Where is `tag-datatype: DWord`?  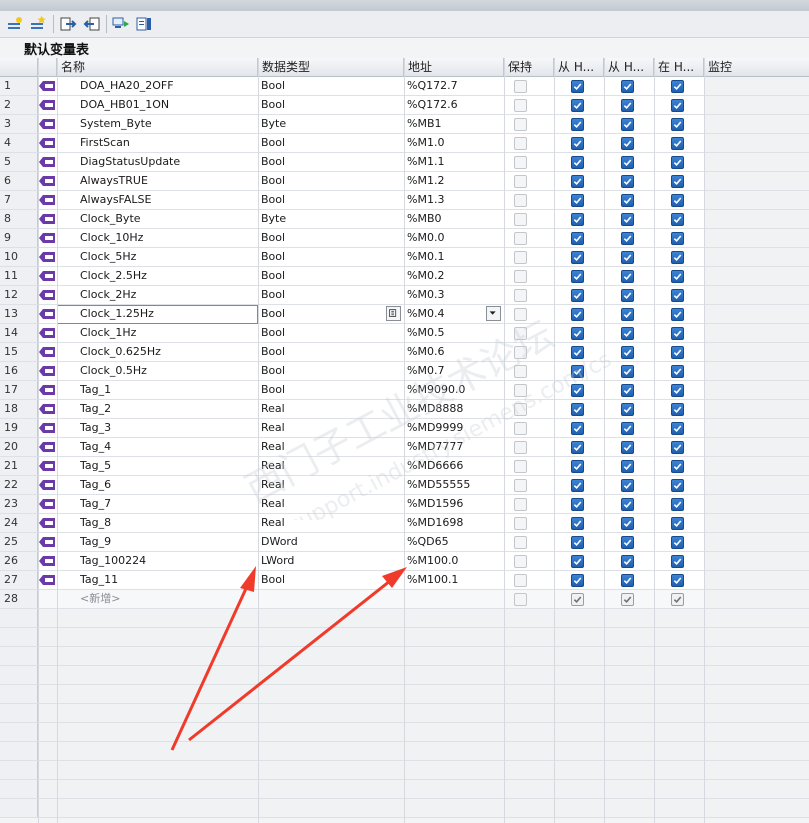
tag-datatype: DWord is located at coordinates (331, 542).